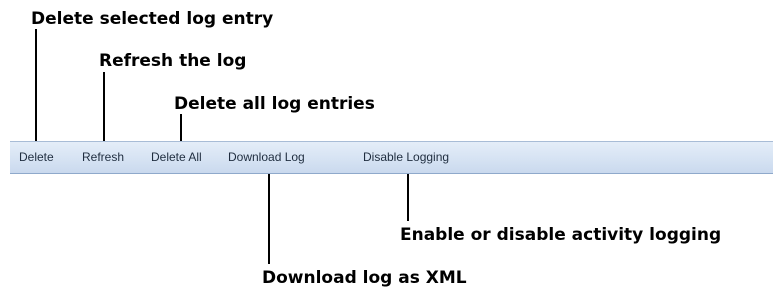 This screenshot has width=775, height=291. I want to click on callout-disable-leader, so click(408, 194).